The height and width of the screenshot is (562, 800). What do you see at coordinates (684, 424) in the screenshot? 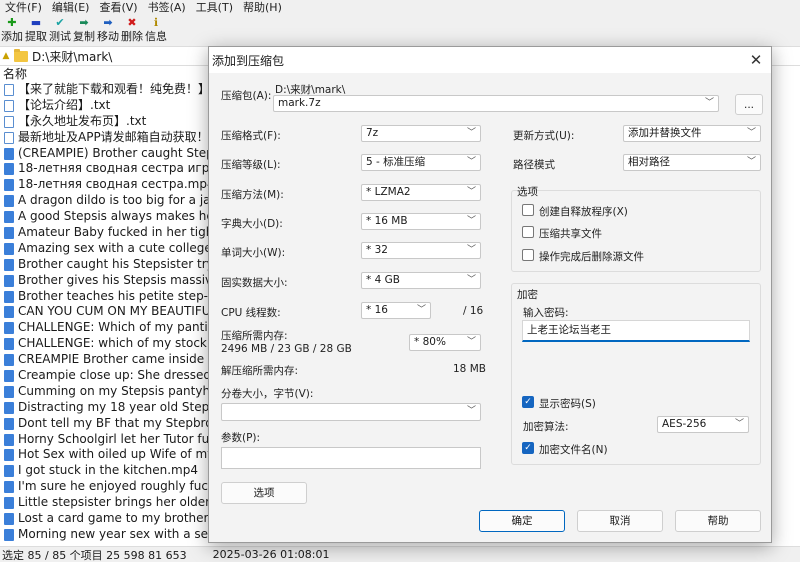
I see `enc-method-value: AES-256` at bounding box center [684, 424].